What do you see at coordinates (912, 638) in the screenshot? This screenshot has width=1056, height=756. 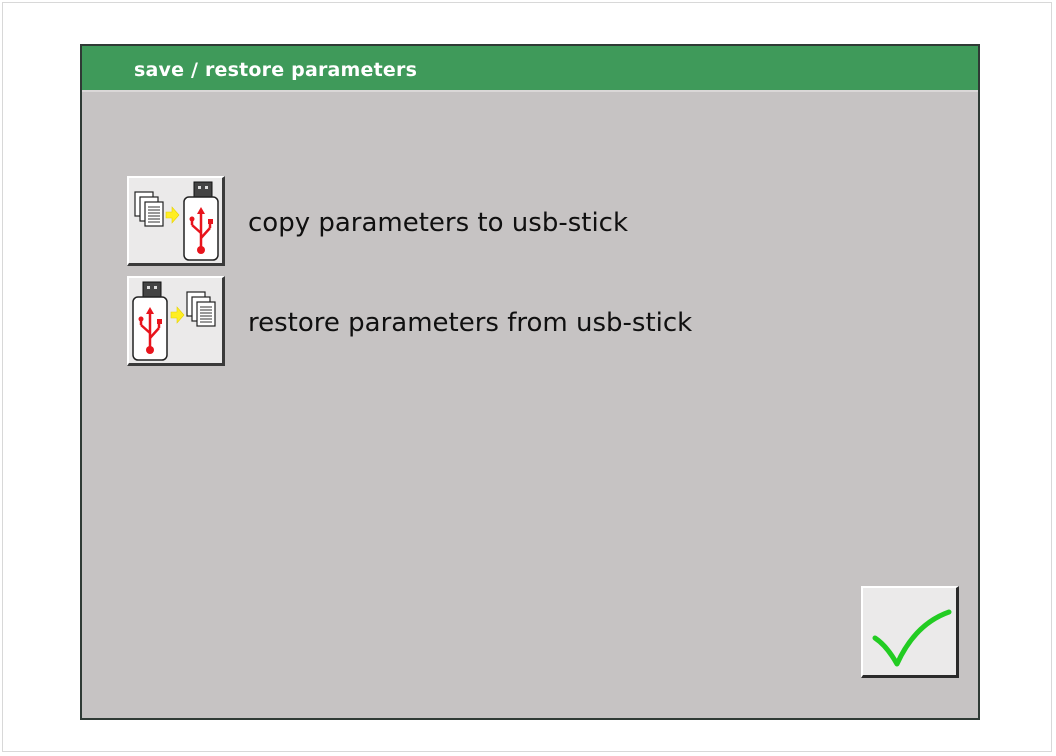 I see `checkmark-icon` at bounding box center [912, 638].